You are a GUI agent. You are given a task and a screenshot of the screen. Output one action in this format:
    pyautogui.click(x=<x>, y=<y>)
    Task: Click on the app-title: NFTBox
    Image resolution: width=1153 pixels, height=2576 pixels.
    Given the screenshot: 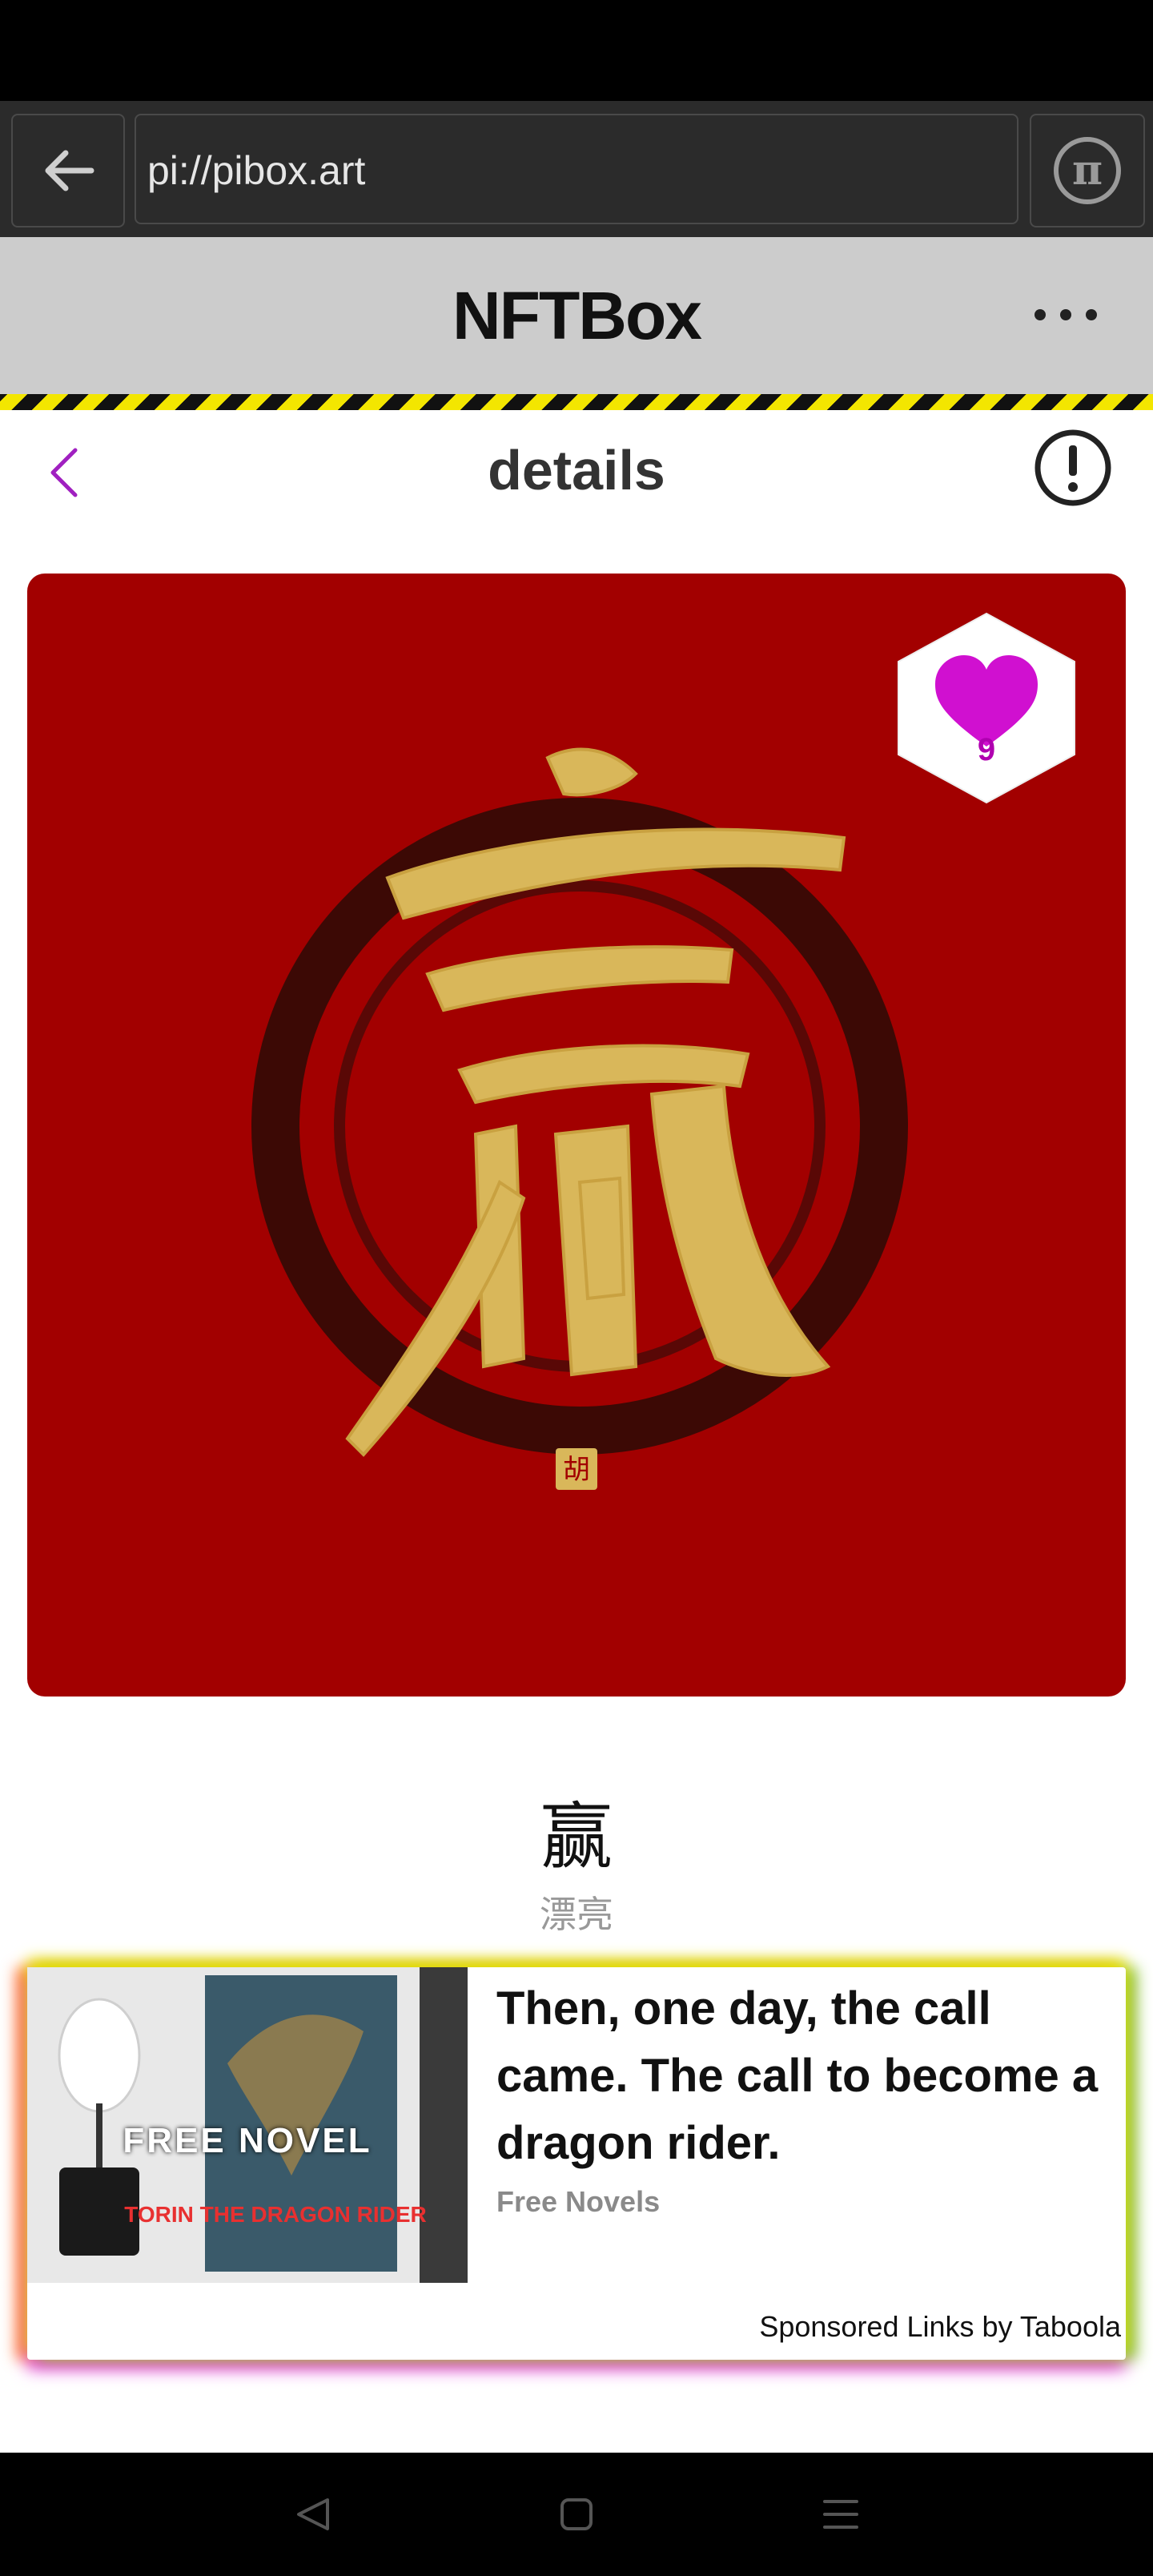 What is the action you would take?
    pyautogui.click(x=577, y=315)
    